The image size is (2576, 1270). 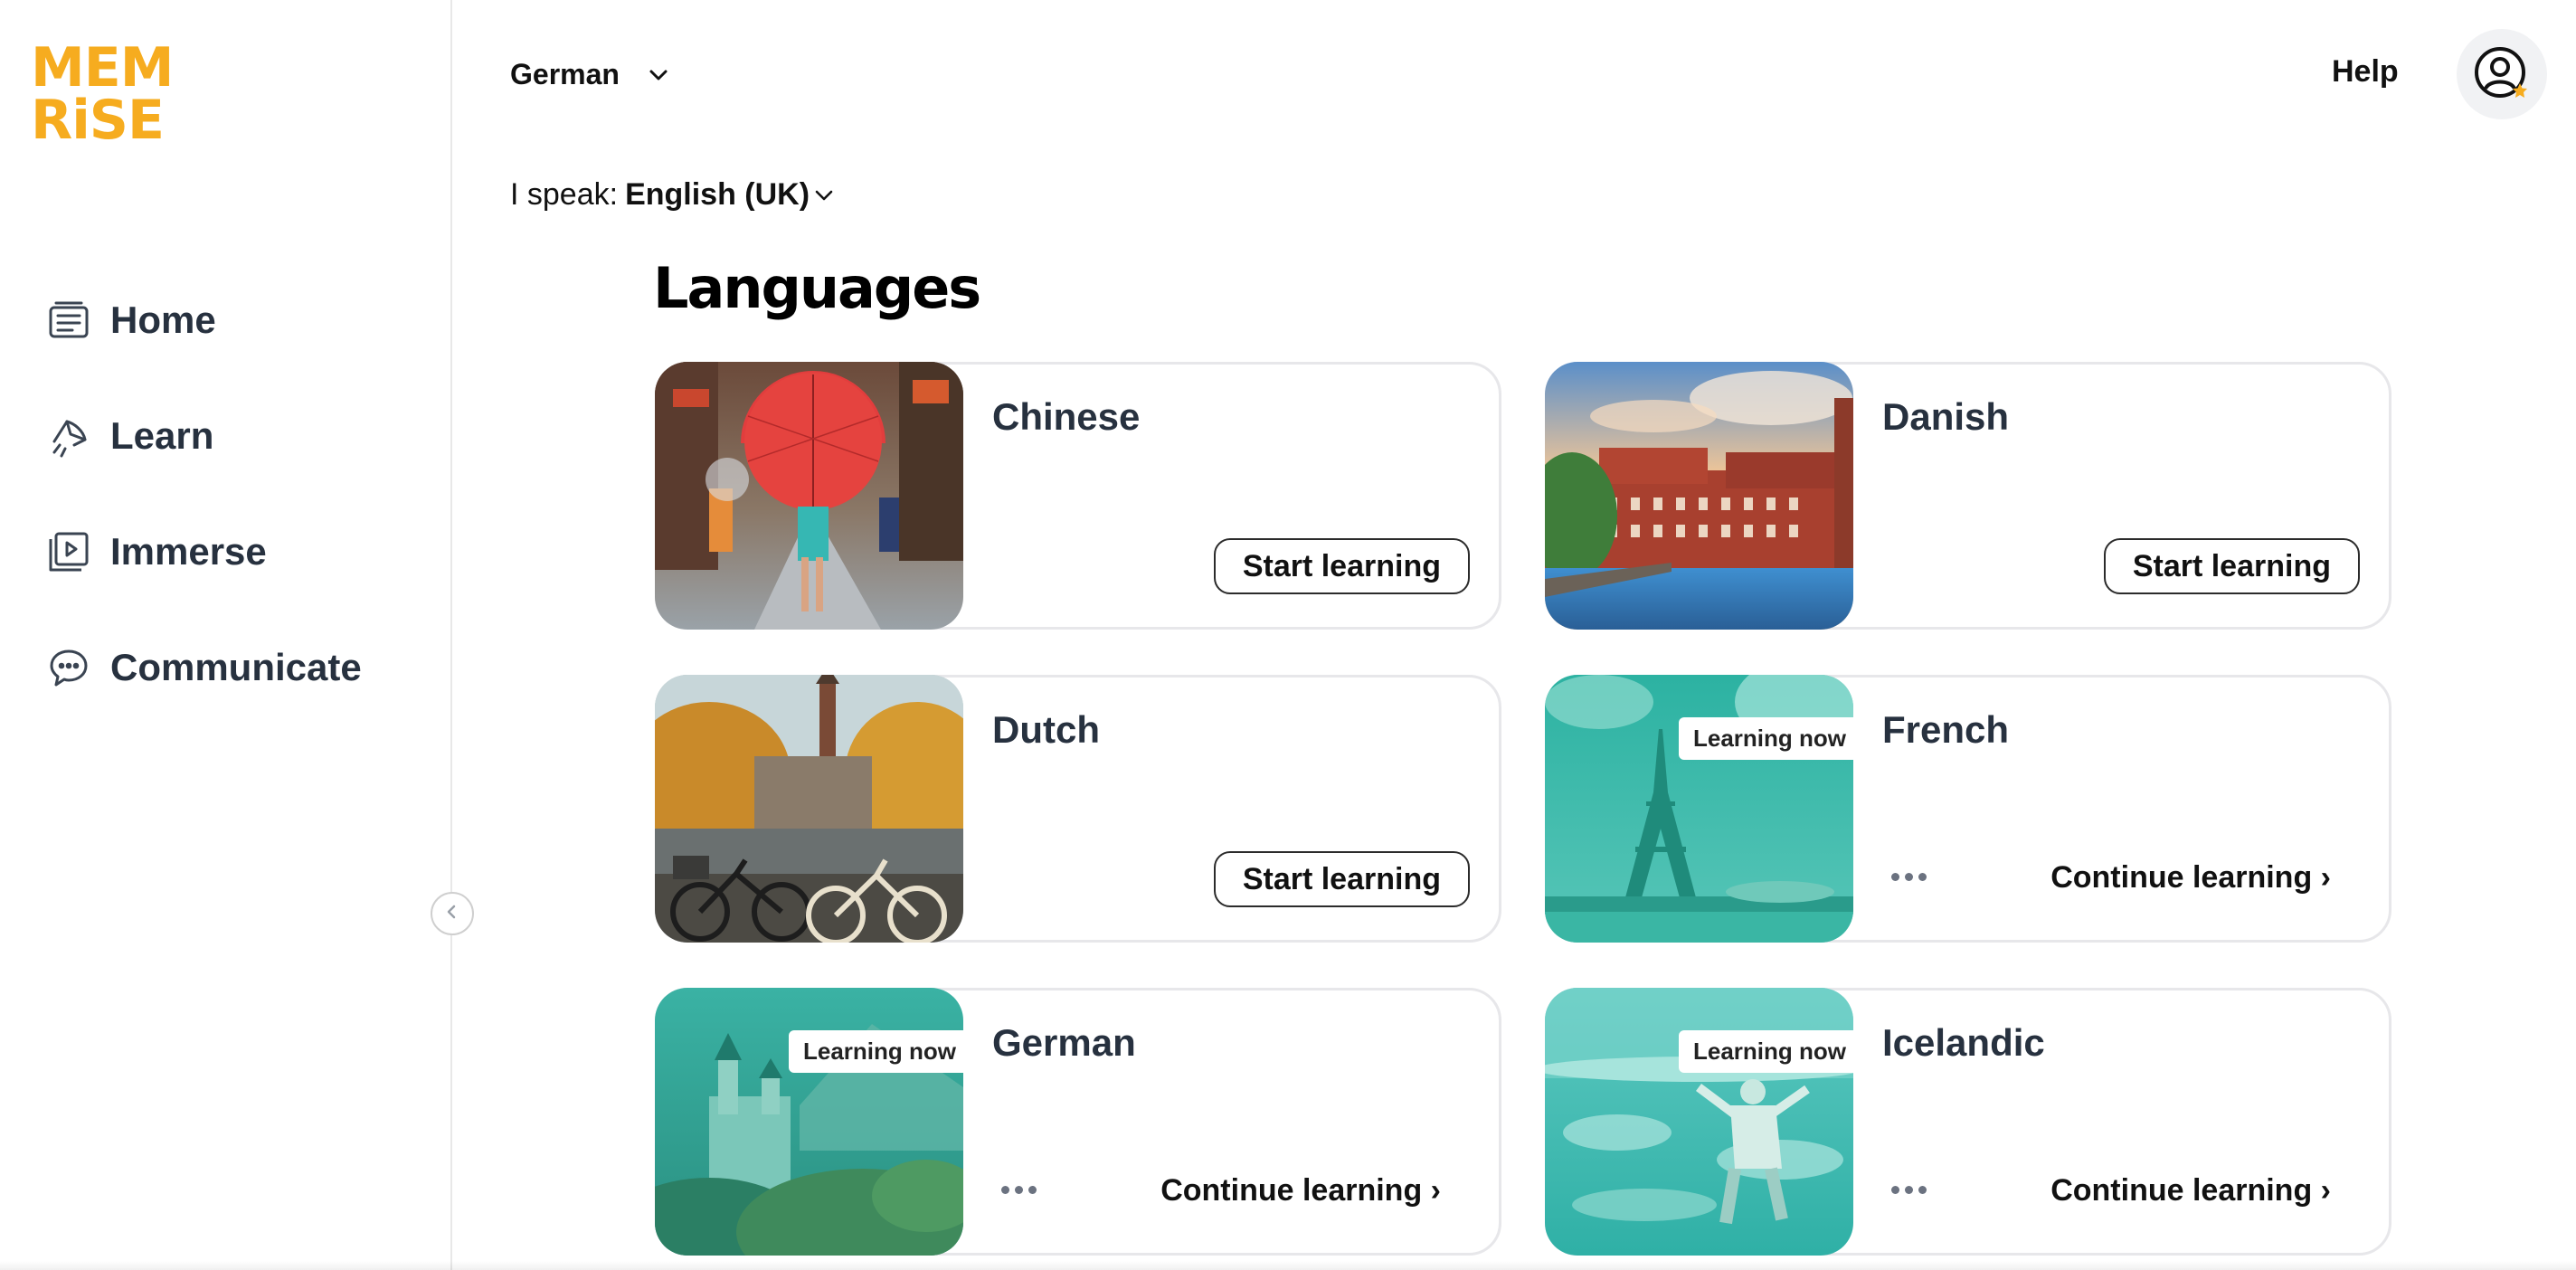 What do you see at coordinates (1288, 1265) in the screenshot?
I see `bottom-scroll-shadow` at bounding box center [1288, 1265].